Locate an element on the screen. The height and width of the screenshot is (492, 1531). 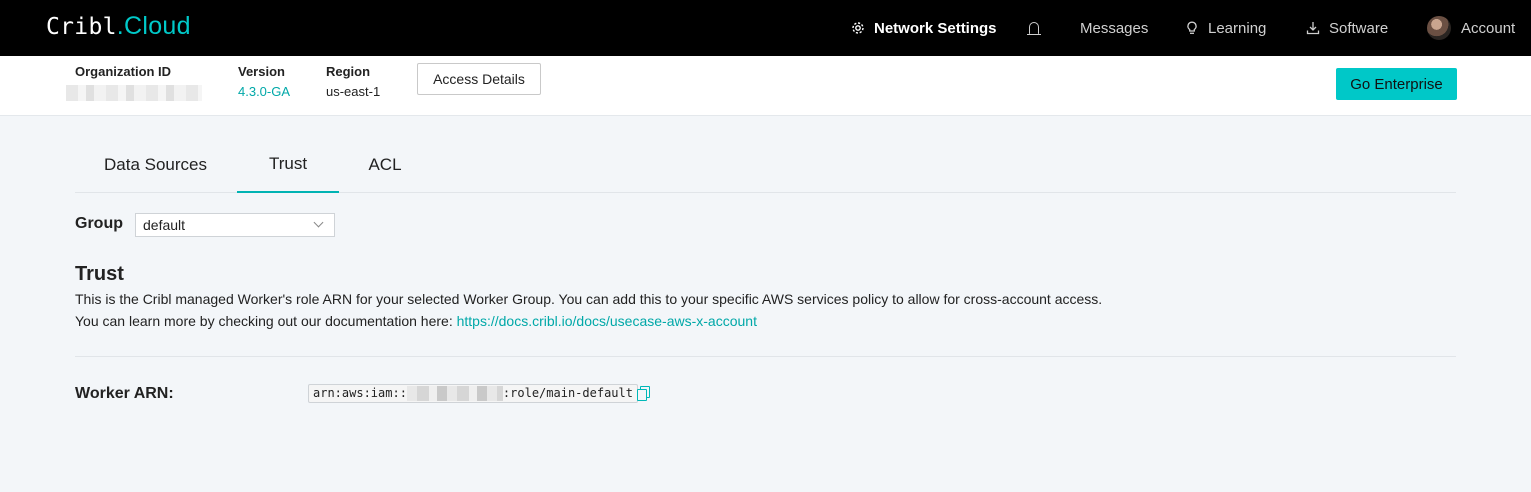
worker-arn-value: arn:aws:iam:::role/main-default is located at coordinates (473, 393).